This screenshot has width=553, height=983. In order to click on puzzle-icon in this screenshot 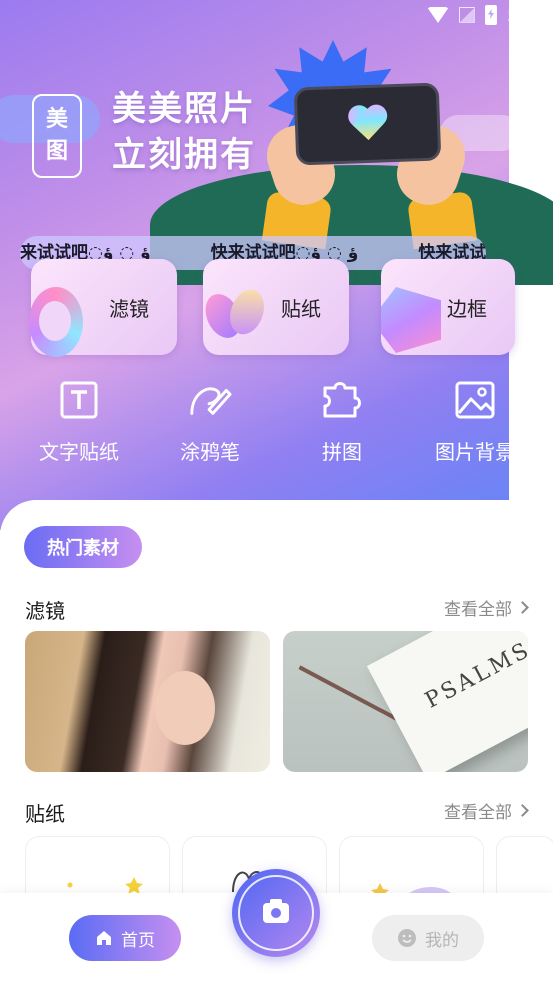, I will do `click(342, 400)`.